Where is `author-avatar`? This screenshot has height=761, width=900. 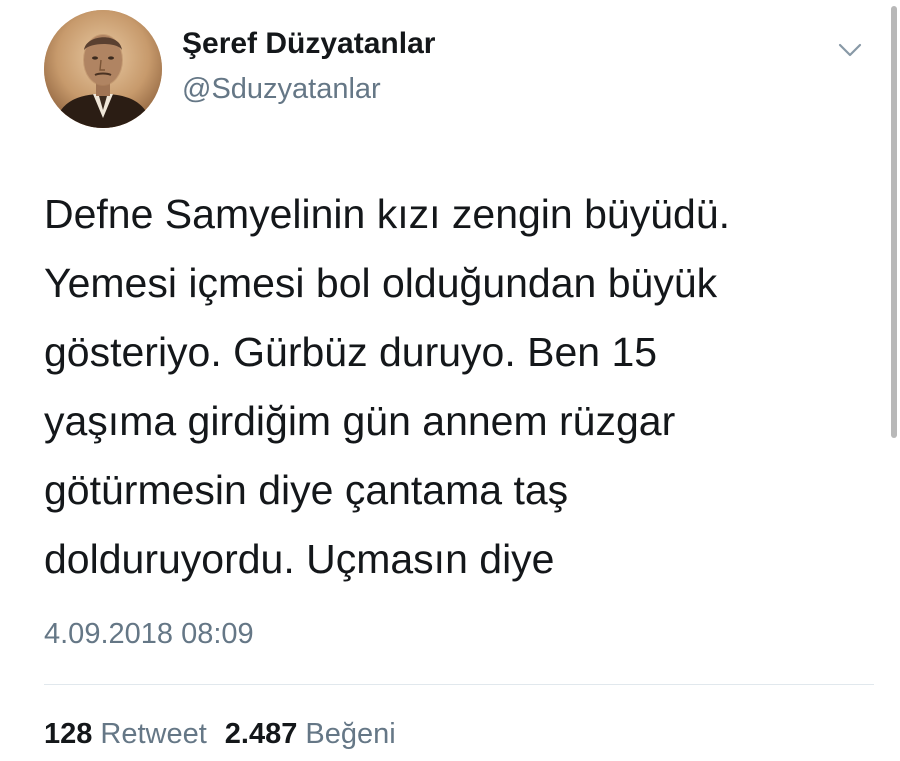
author-avatar is located at coordinates (103, 69).